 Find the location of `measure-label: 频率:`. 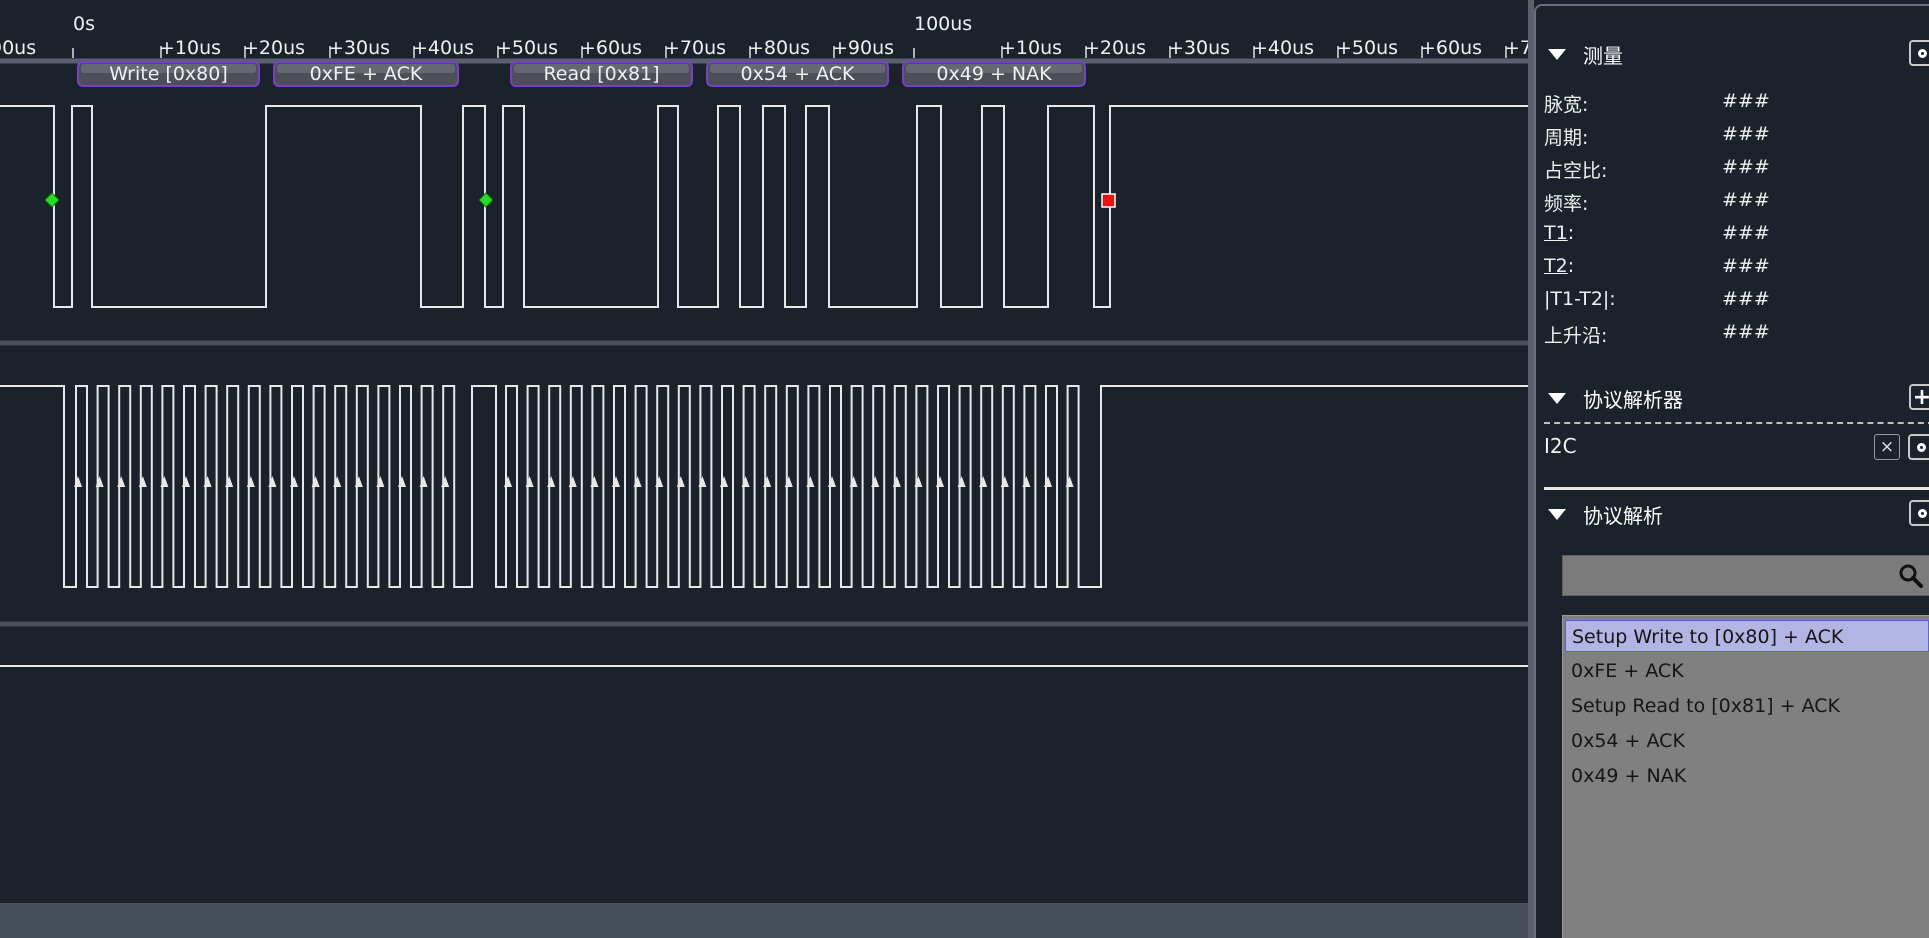

measure-label: 频率: is located at coordinates (1566, 204).